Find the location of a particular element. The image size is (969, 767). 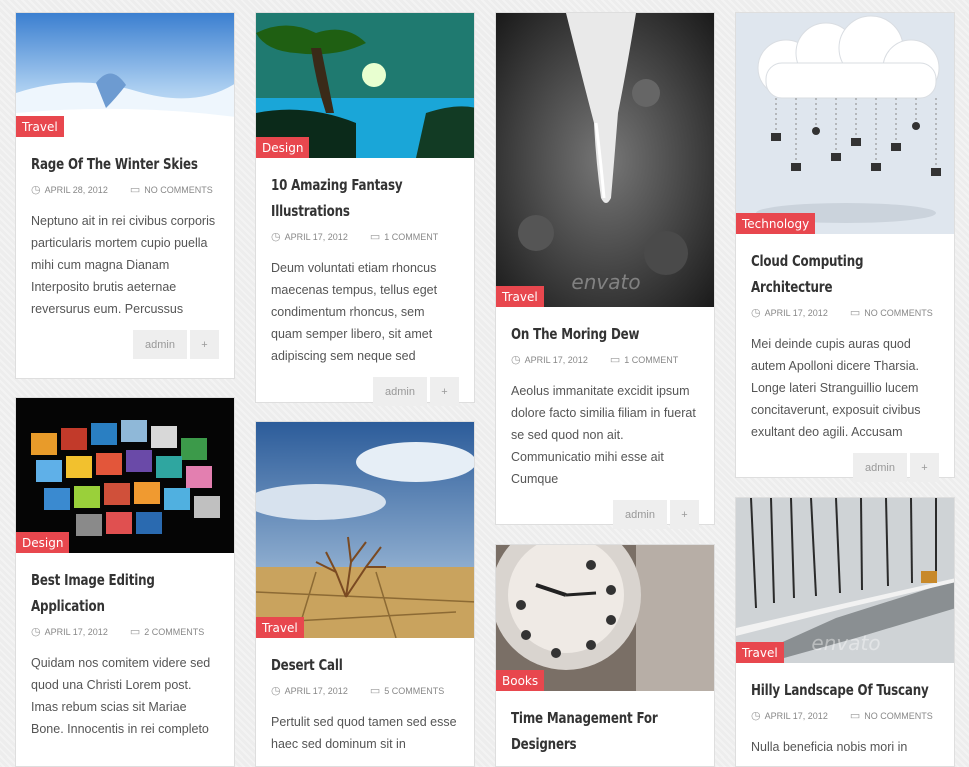

photo-tiles-image is located at coordinates (125, 475).